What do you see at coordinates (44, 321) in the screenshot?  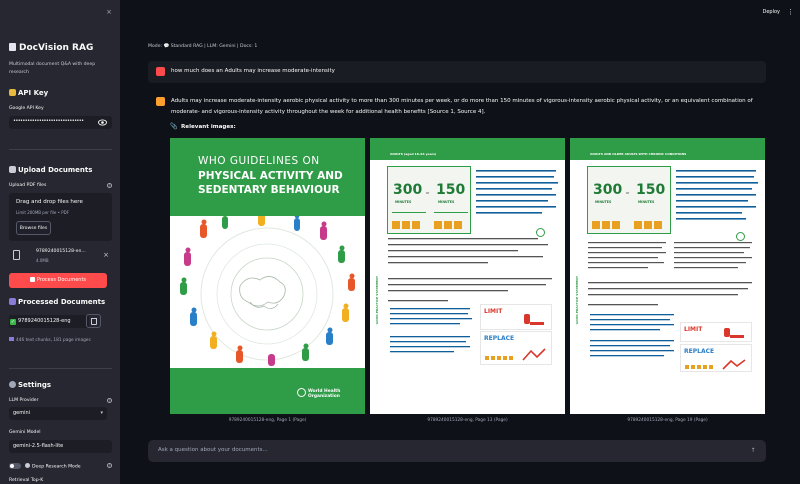 I see `processed-document-name: 9789240015128-eng` at bounding box center [44, 321].